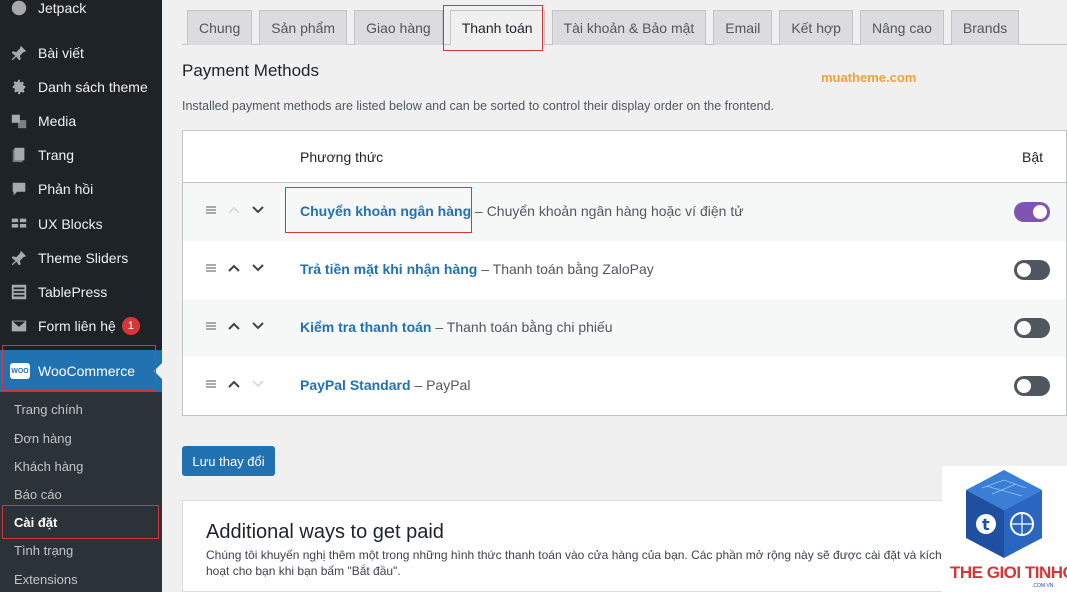  What do you see at coordinates (388, 269) in the screenshot?
I see `payment-method-link: Trả tiền mặt khi nhận hàng` at bounding box center [388, 269].